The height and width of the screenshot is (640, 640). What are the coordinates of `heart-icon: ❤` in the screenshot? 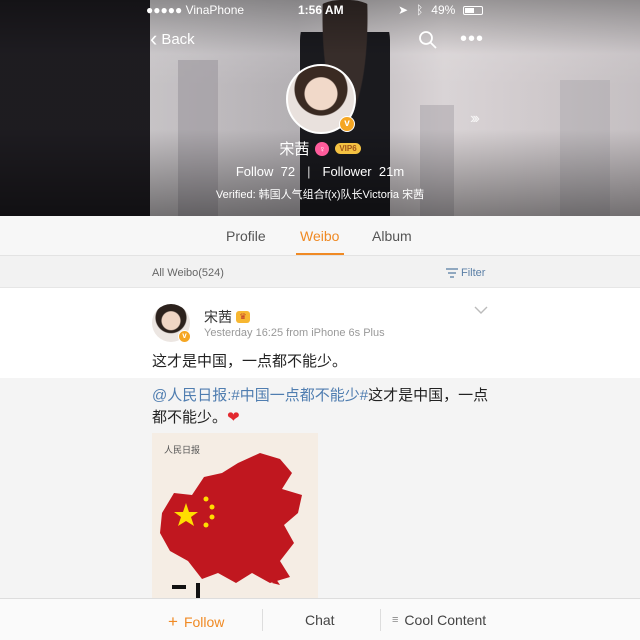 It's located at (233, 417).